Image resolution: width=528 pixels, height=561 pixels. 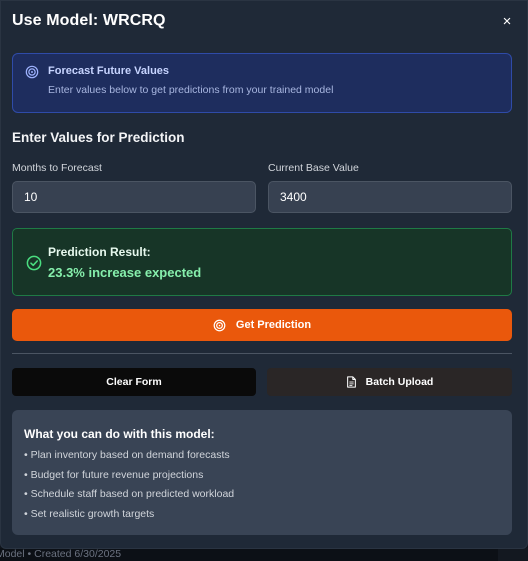 I want to click on info-title: Forecast Future Values, so click(x=109, y=71).